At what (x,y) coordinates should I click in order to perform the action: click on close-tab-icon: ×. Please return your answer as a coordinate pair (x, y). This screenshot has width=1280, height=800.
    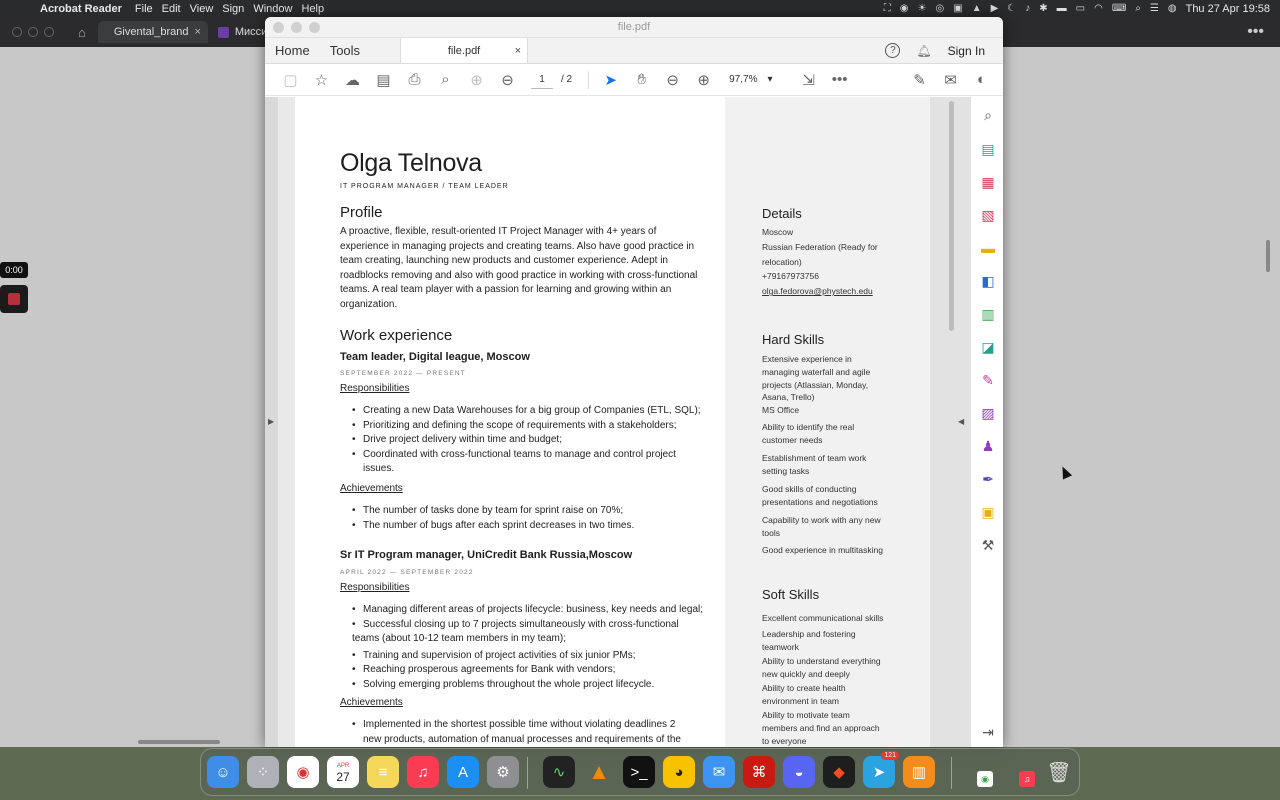
    Looking at the image, I should click on (518, 51).